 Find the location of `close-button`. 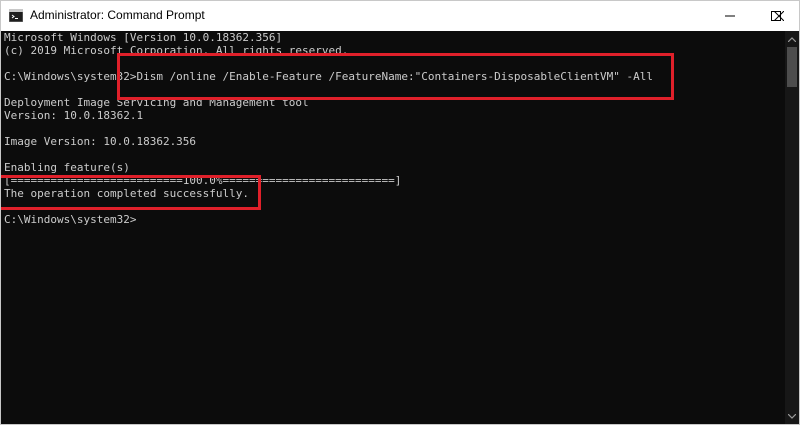

close-button is located at coordinates (779, 16).